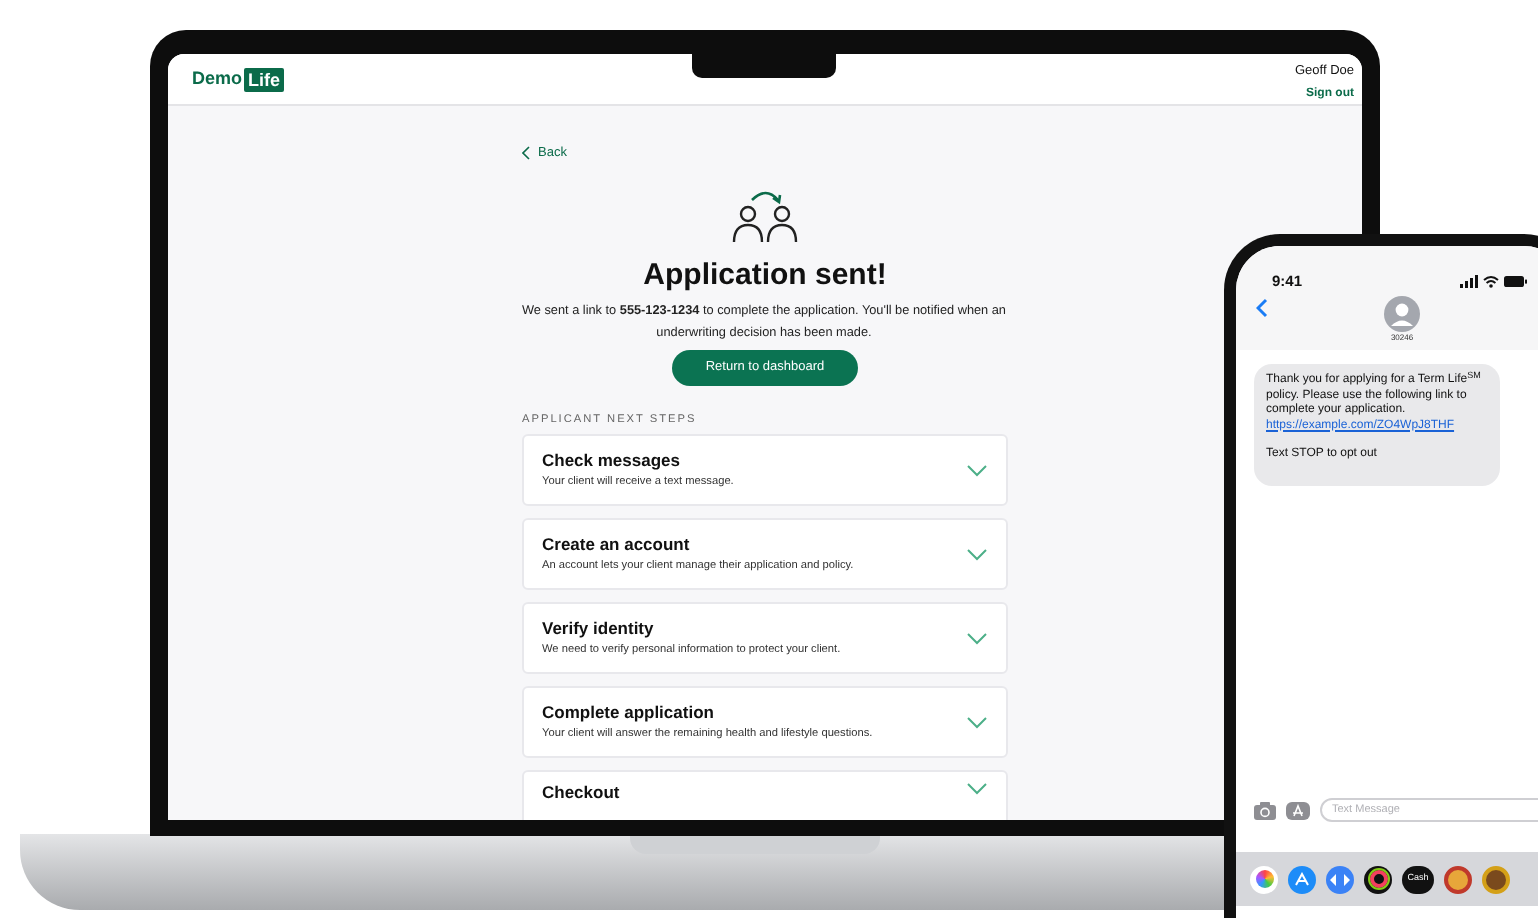 Image resolution: width=1538 pixels, height=918 pixels. What do you see at coordinates (617, 544) in the screenshot?
I see `step-title: Create an account` at bounding box center [617, 544].